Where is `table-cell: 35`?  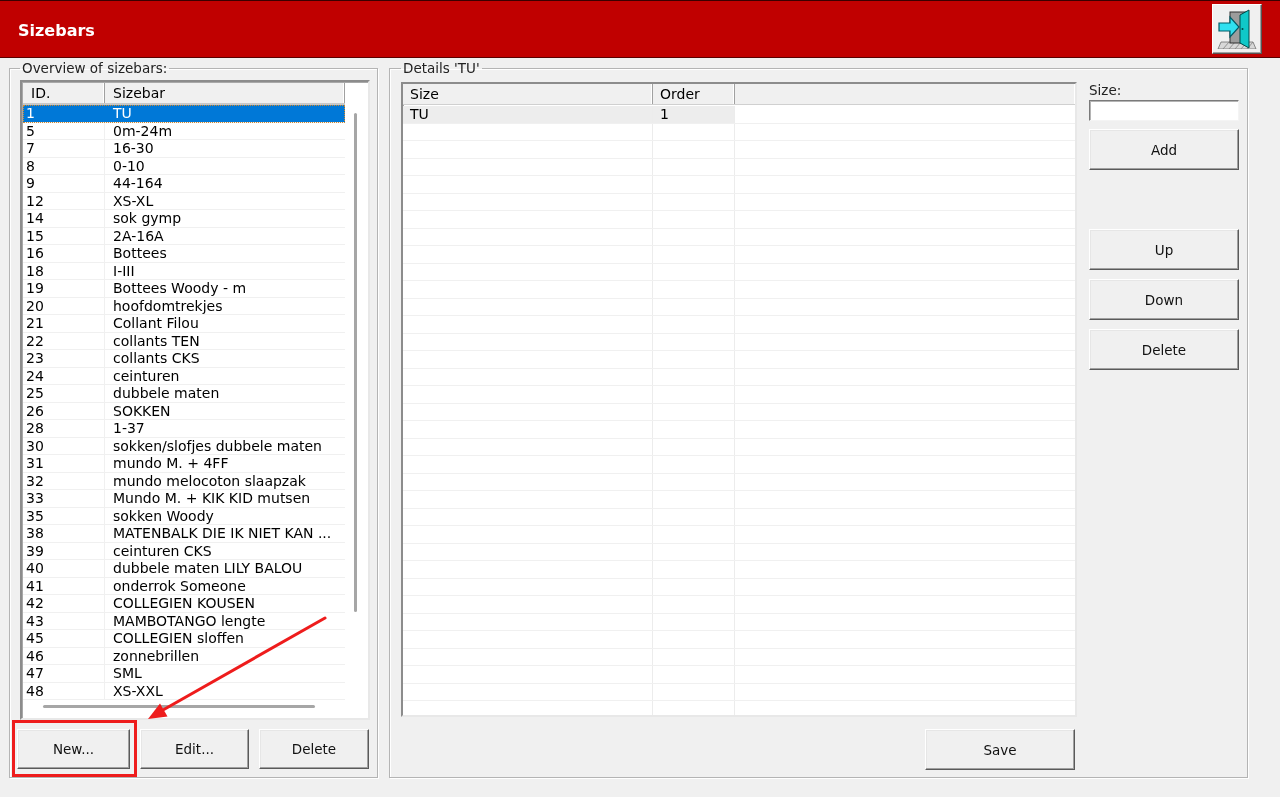 table-cell: 35 is located at coordinates (64, 515).